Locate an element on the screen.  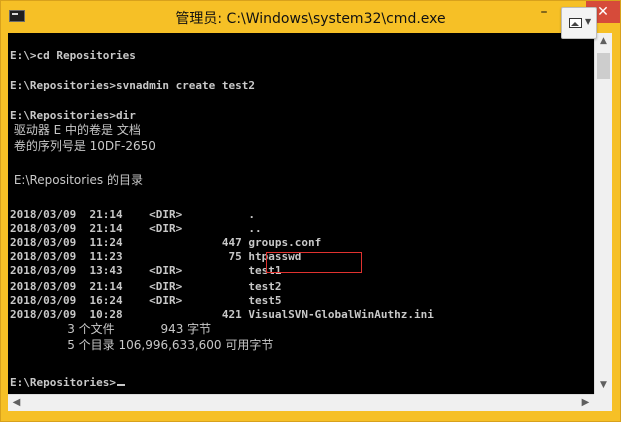
horizontal-scrollbar: ◀ ▶ is located at coordinates (301, 402).